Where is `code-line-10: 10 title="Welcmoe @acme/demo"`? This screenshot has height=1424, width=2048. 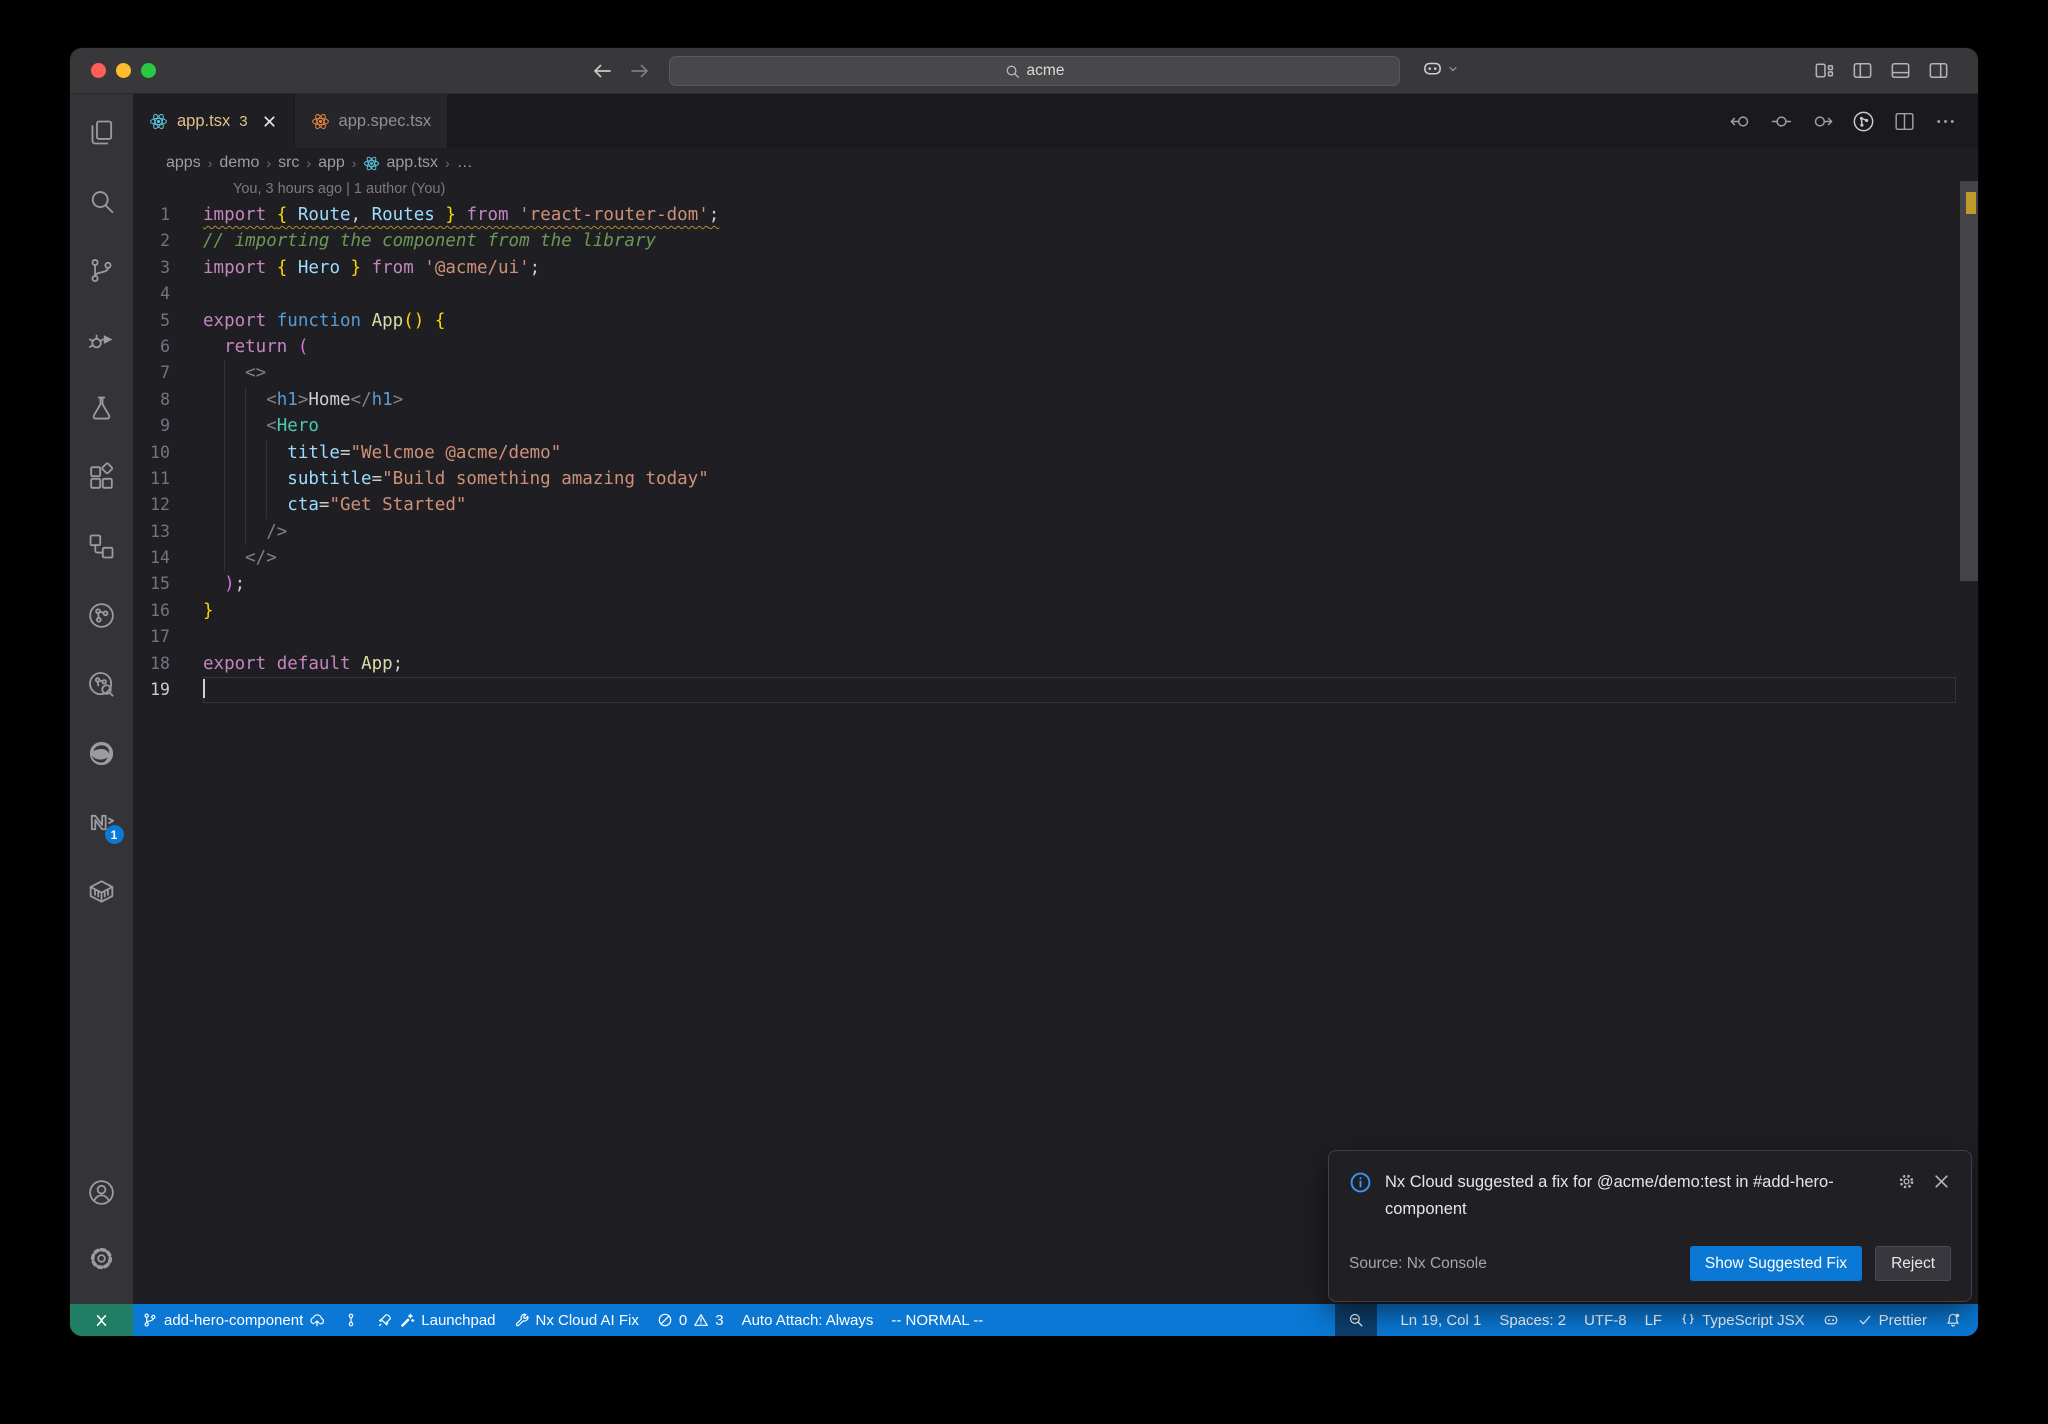
code-line-10: 10 title="Welcmoe @acme/demo" is located at coordinates (1055, 452).